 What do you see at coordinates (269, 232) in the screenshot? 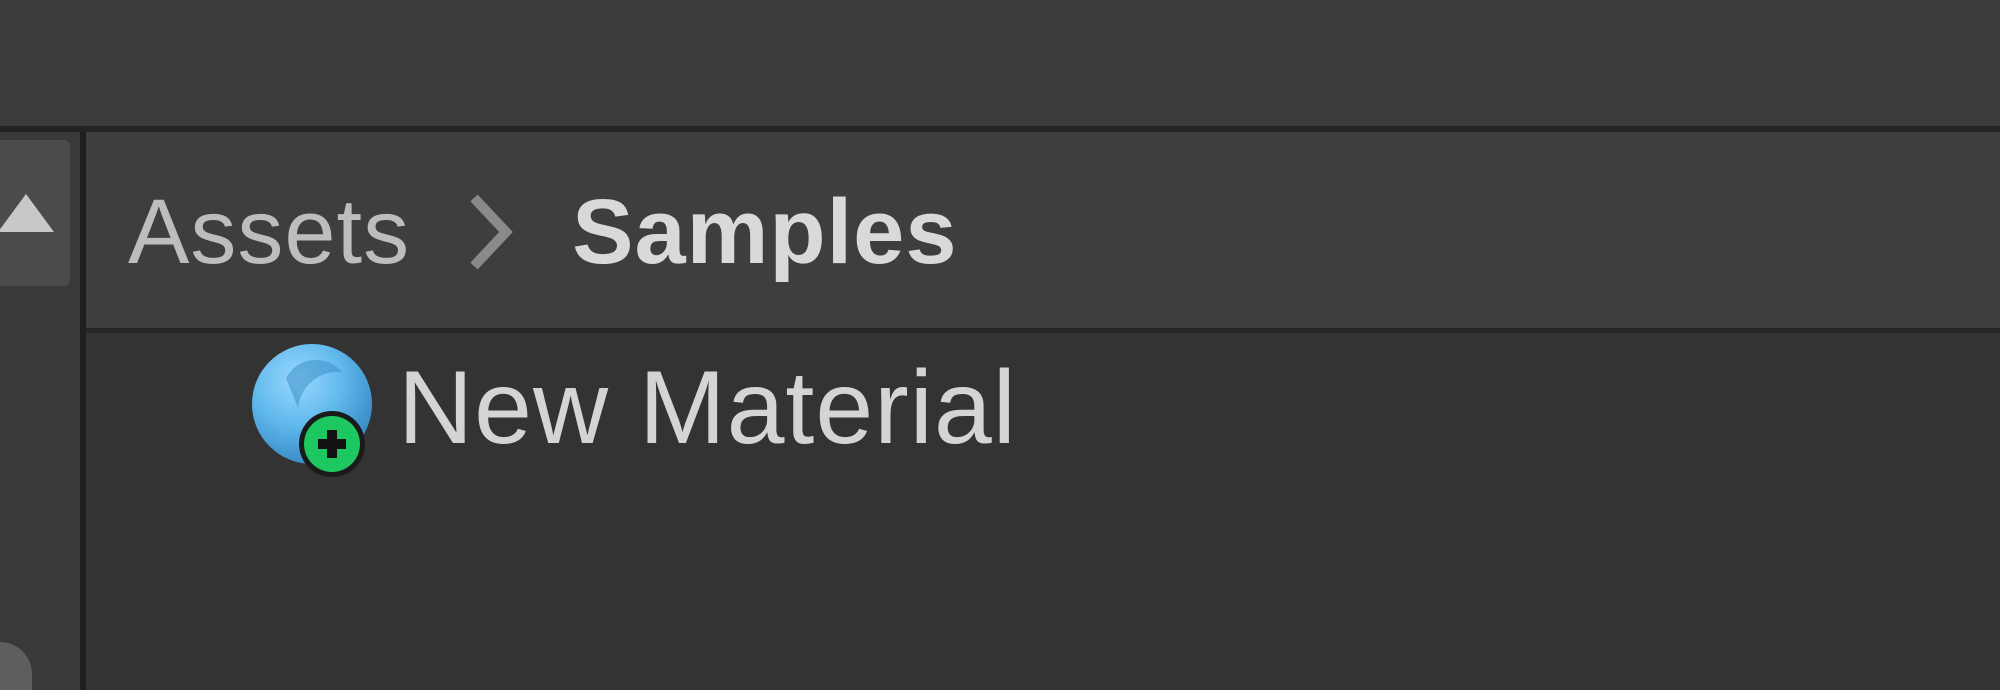
I see `breadcrumb-item-assets: Assets` at bounding box center [269, 232].